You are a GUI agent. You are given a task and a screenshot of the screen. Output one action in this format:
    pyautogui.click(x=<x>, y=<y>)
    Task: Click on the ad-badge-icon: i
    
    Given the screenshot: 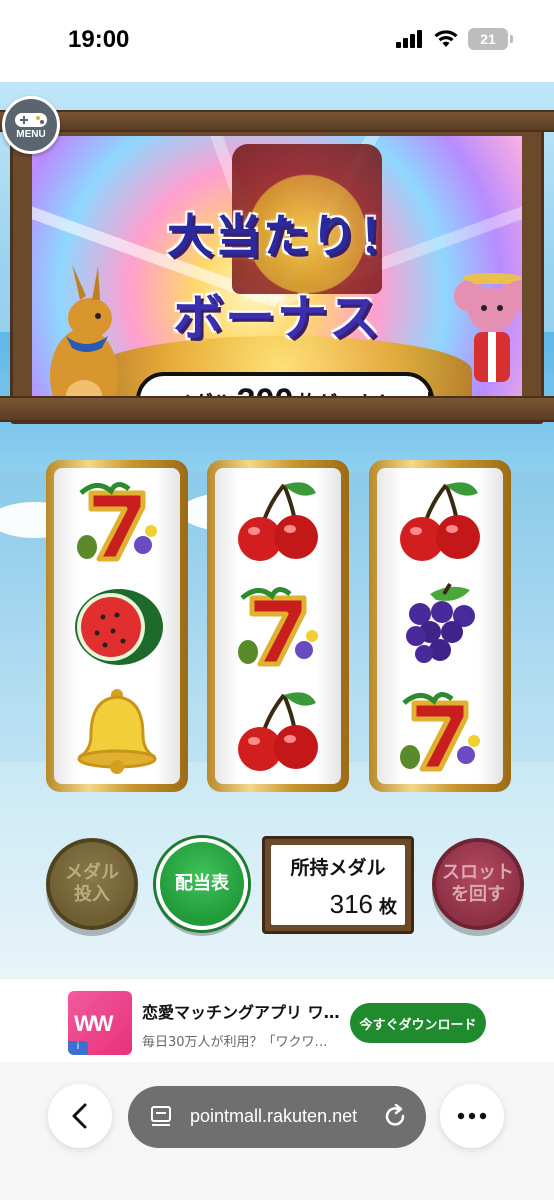 What is the action you would take?
    pyautogui.click(x=78, y=1048)
    